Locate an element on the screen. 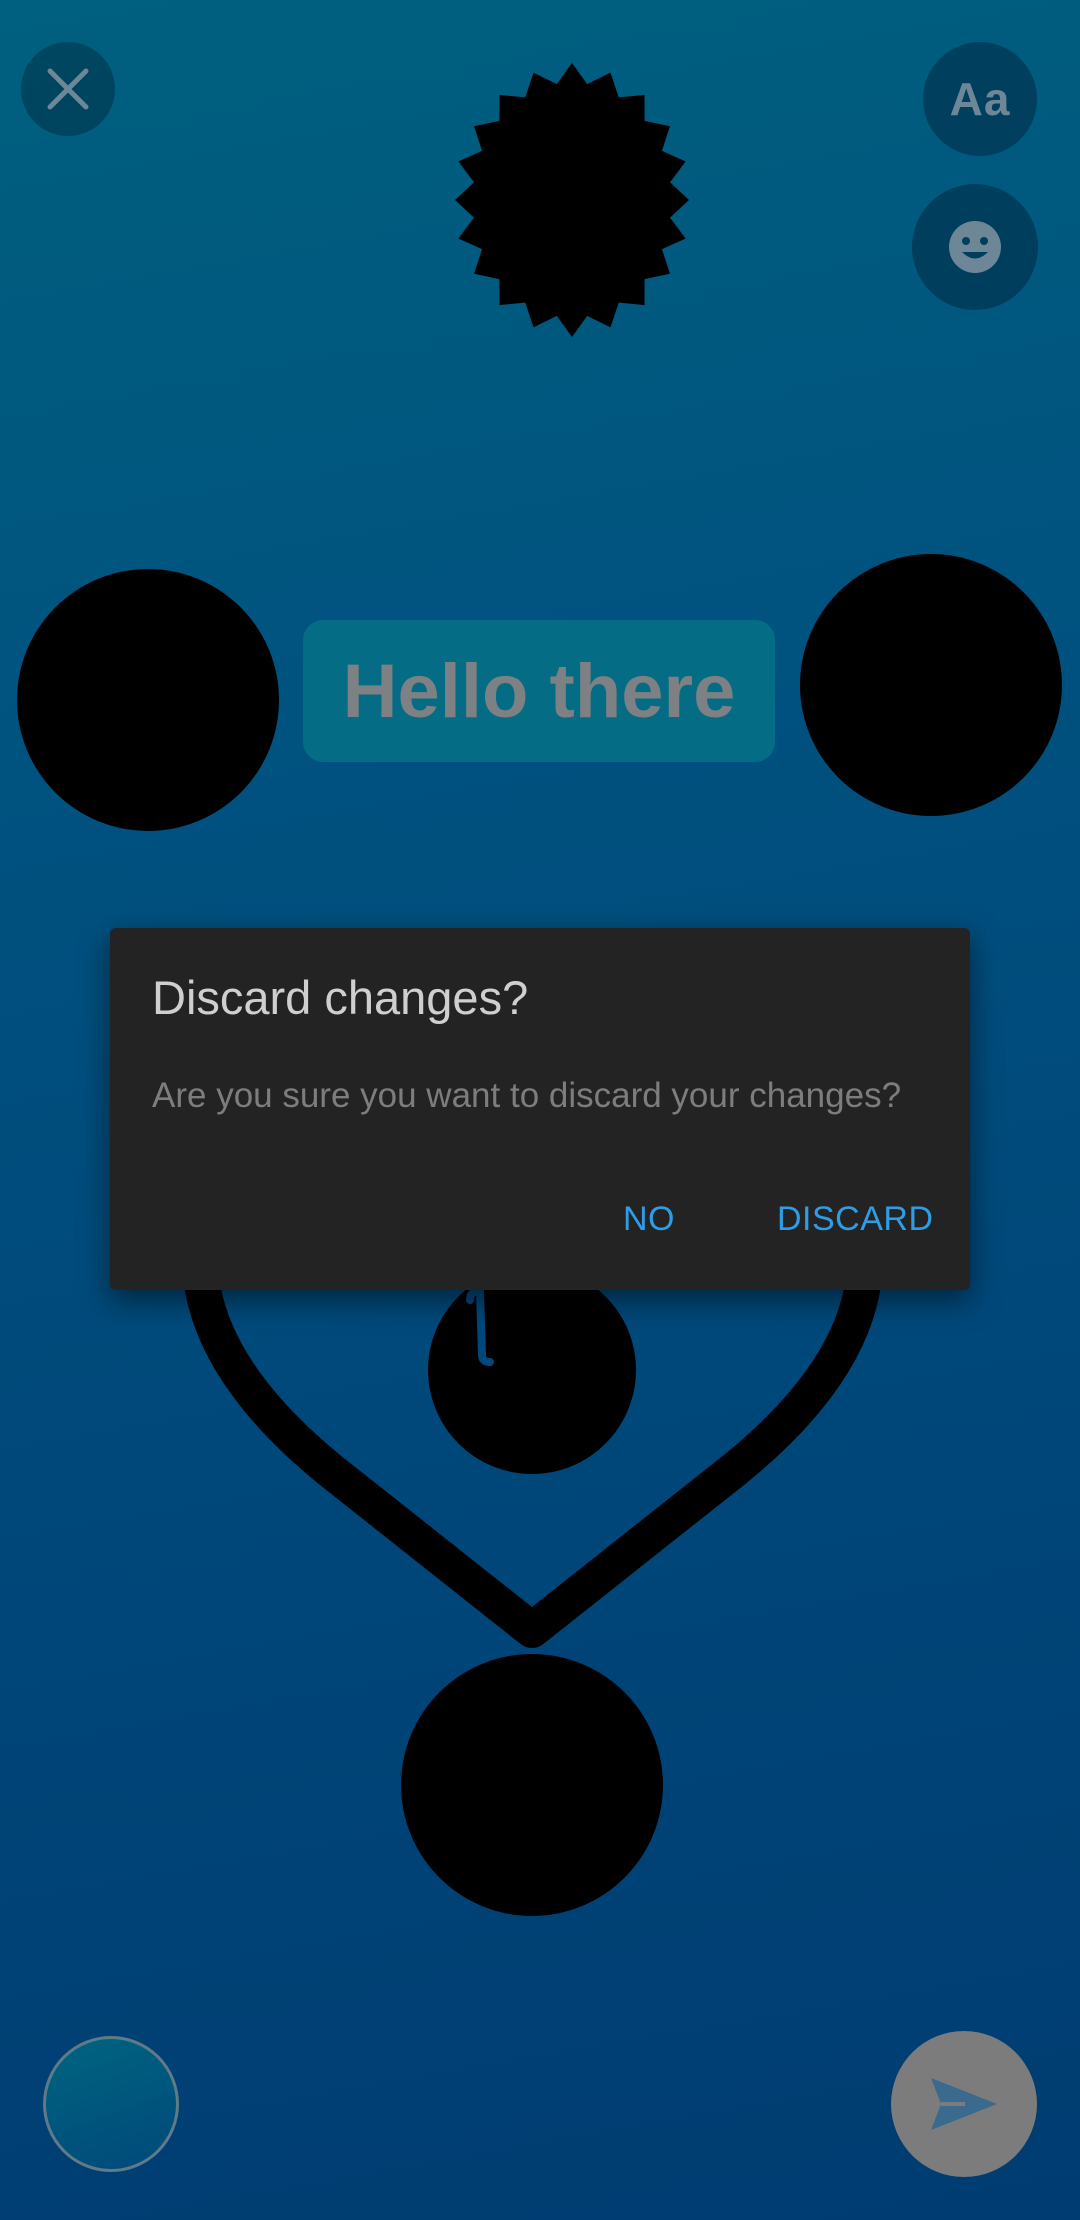 This screenshot has width=1080, height=2220. dialog-title: Discard changes? is located at coordinates (340, 997).